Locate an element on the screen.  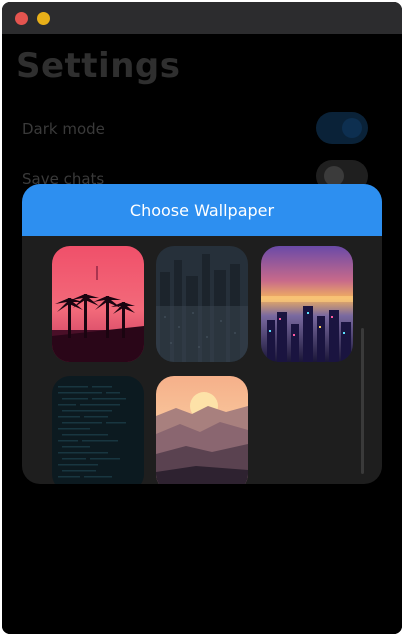
wallpaper-grid-scrollbar is located at coordinates (362, 401).